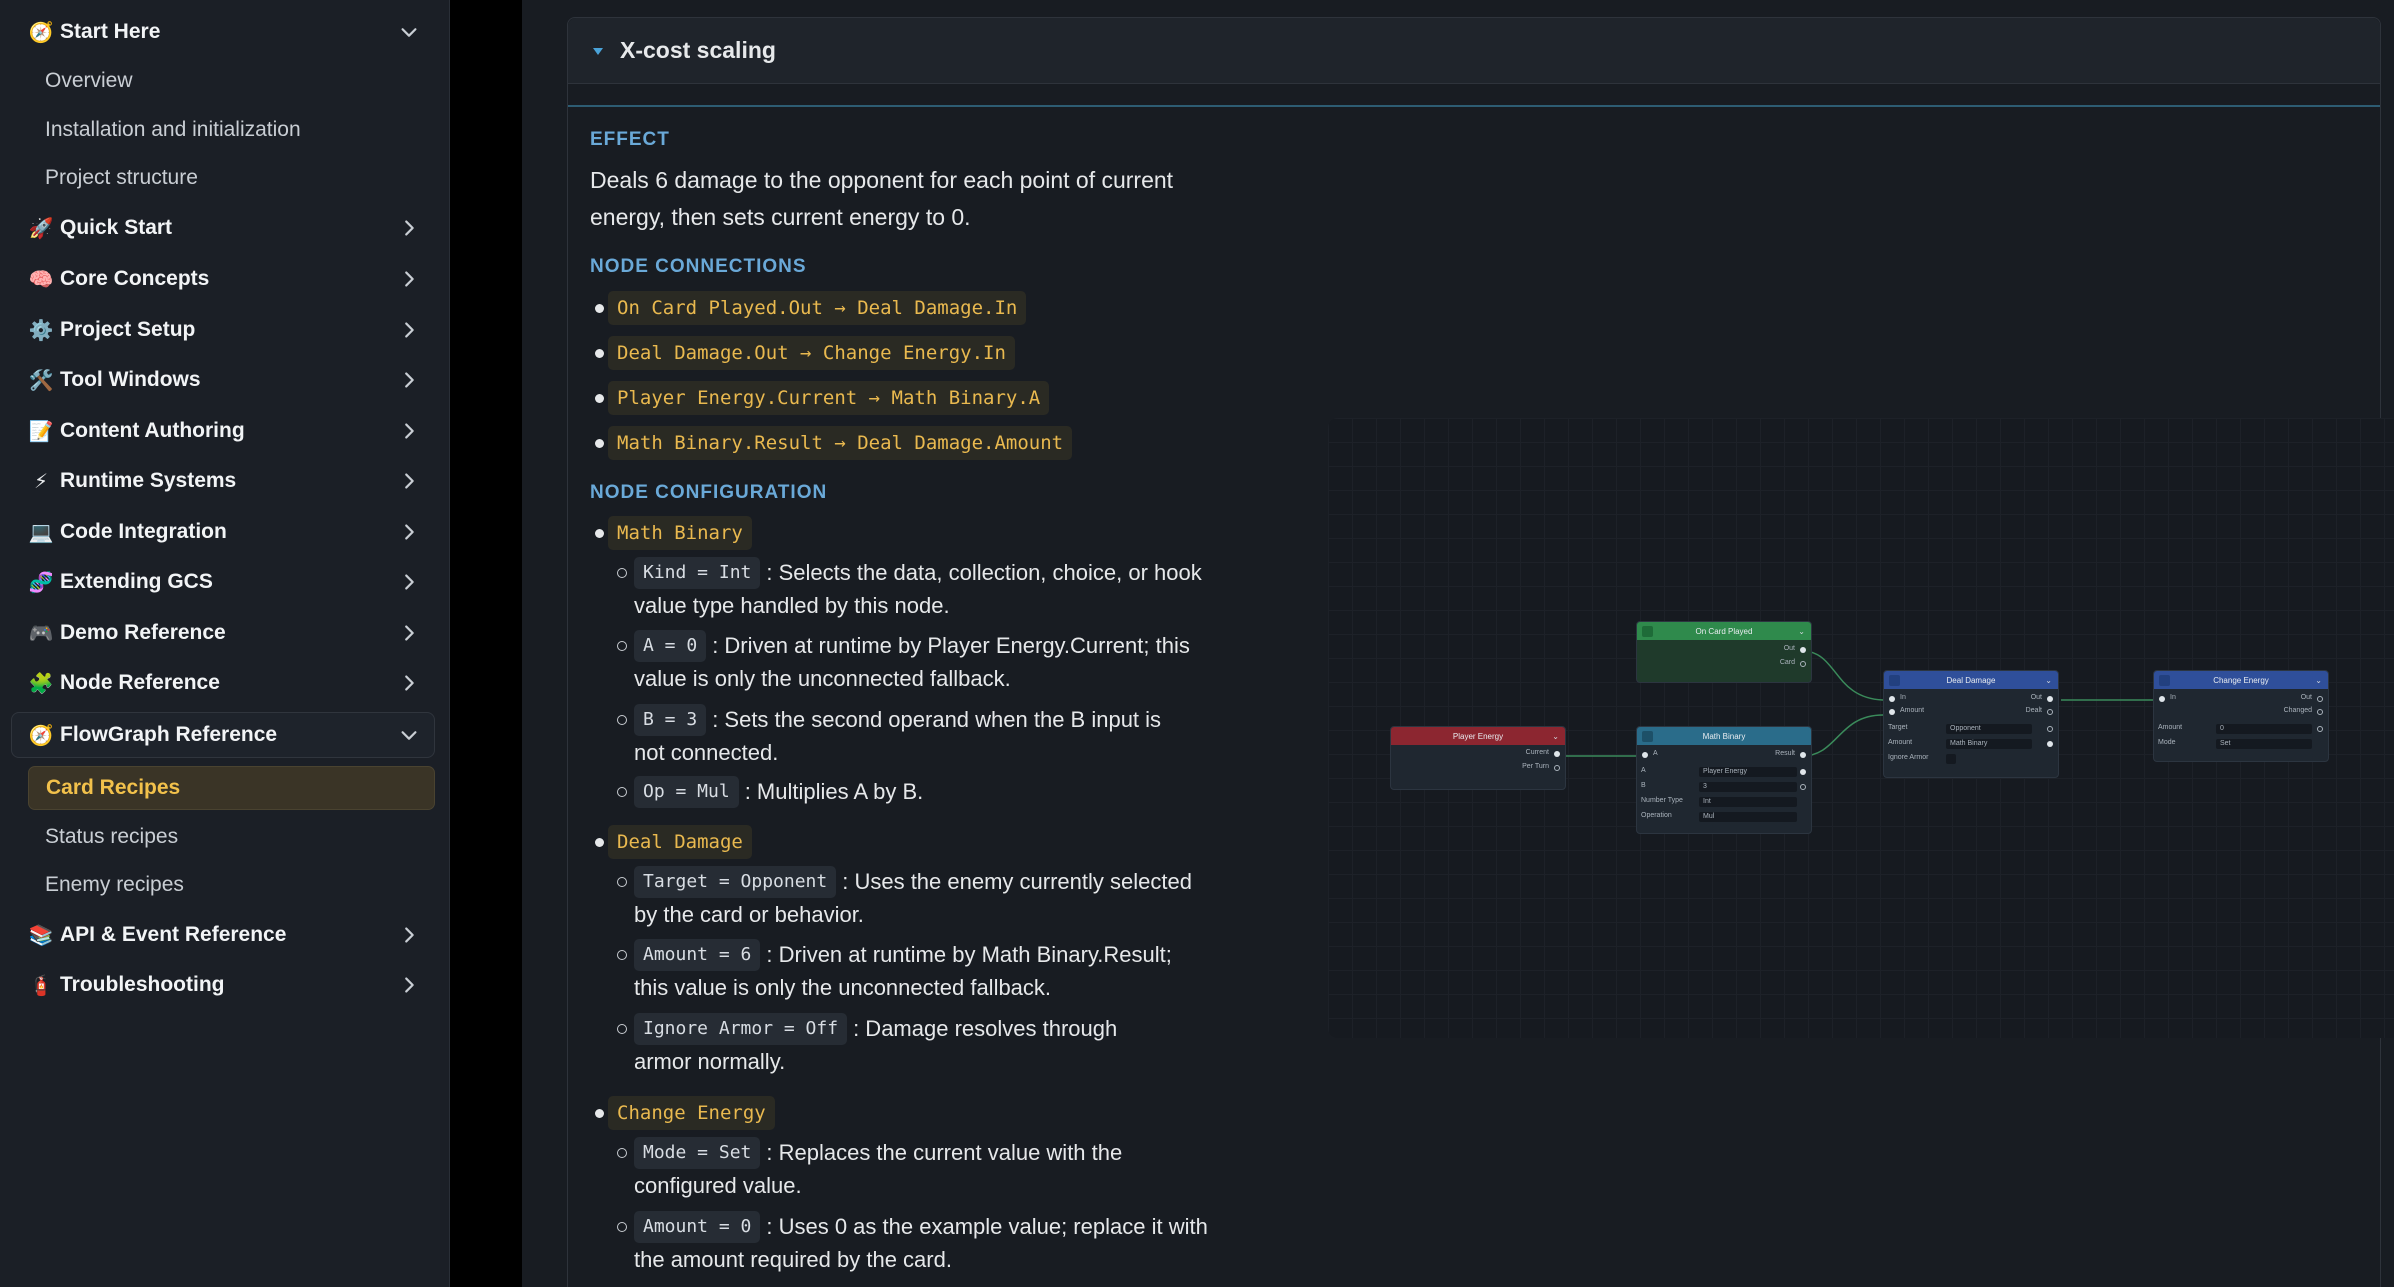  What do you see at coordinates (225, 279) in the screenshot?
I see `nav-group-core-concepts: 🧠 Core Concepts` at bounding box center [225, 279].